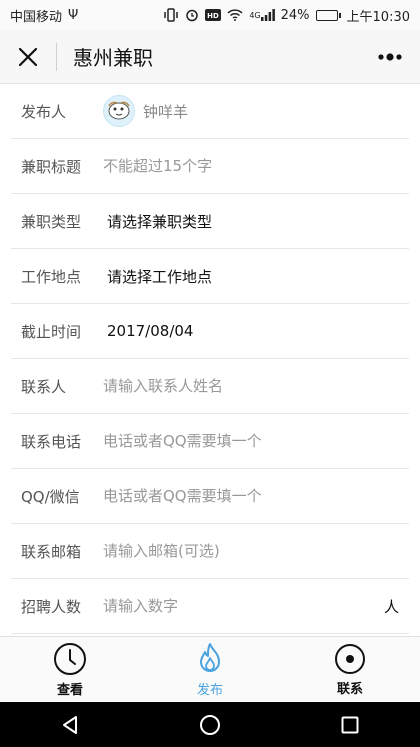 This screenshot has width=420, height=747. I want to click on app-header: 惠州兼职, so click(210, 57).